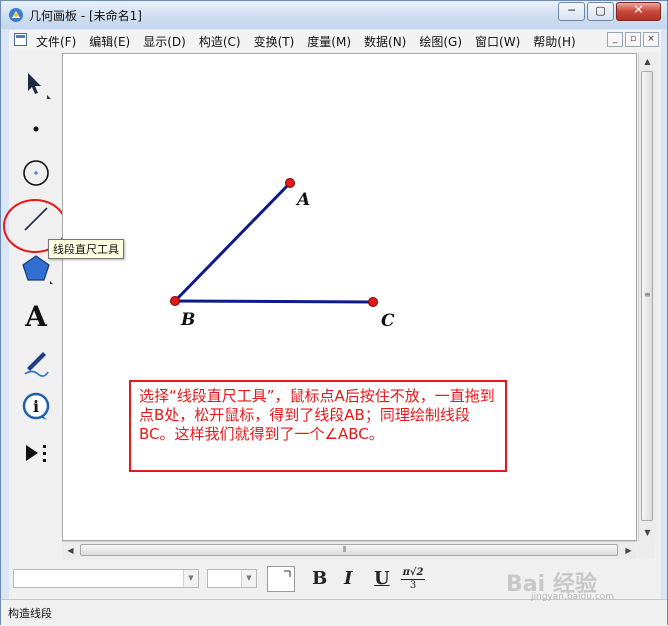 The image size is (668, 626). What do you see at coordinates (633, 39) in the screenshot?
I see `doc-restore-button: ▫` at bounding box center [633, 39].